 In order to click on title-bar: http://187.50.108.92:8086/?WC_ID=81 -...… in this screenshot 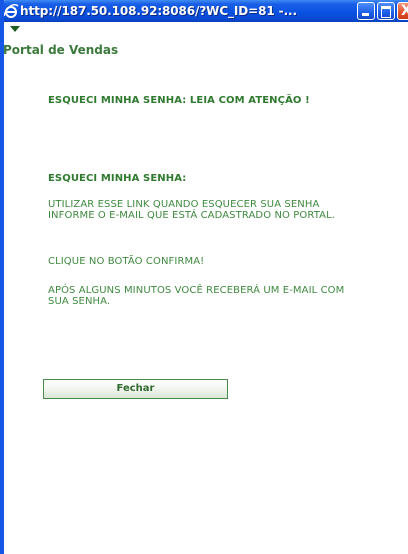, I will do `click(204, 11)`.